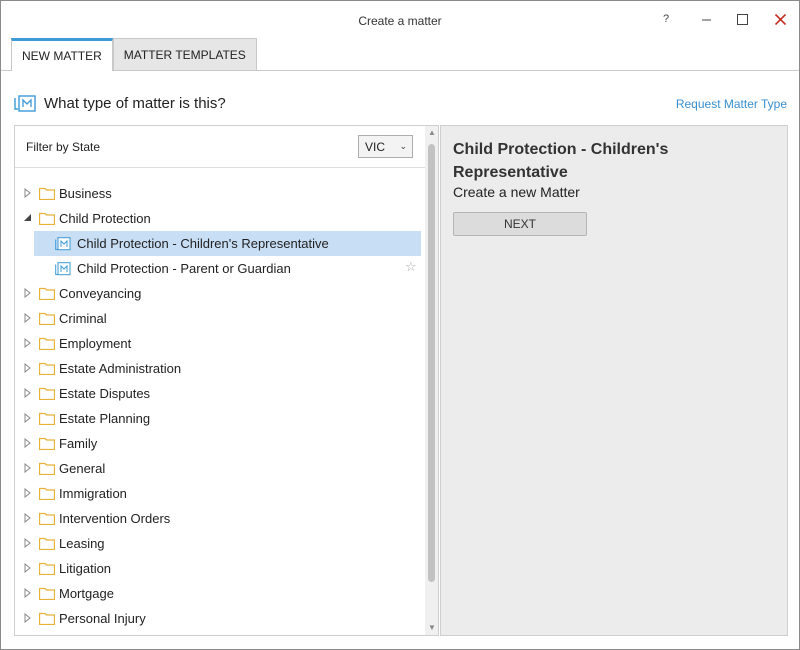 The height and width of the screenshot is (650, 800). I want to click on tree-item-label: Immigration, so click(93, 493).